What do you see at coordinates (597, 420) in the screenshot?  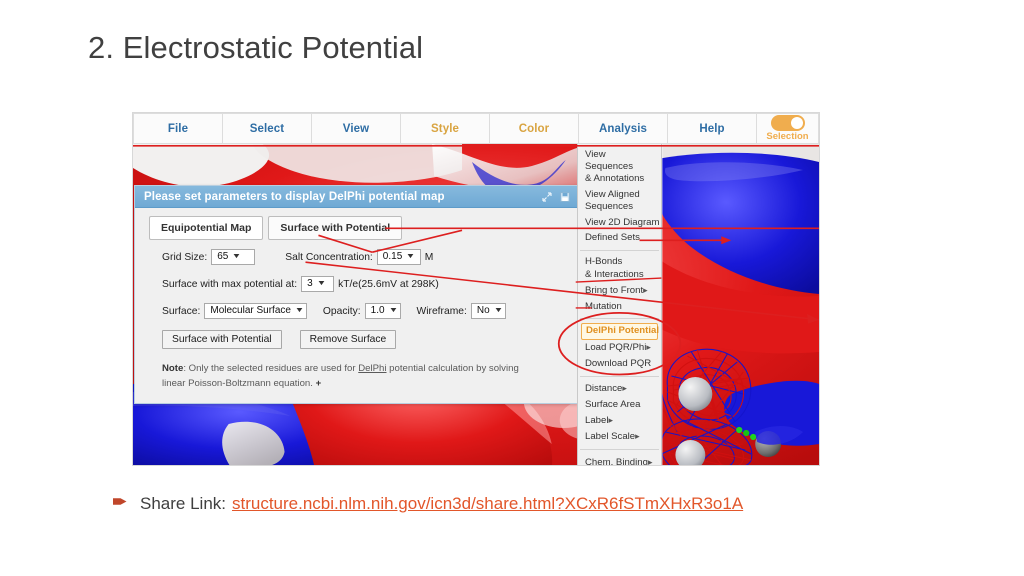 I see `menu-item-label: Label` at bounding box center [597, 420].